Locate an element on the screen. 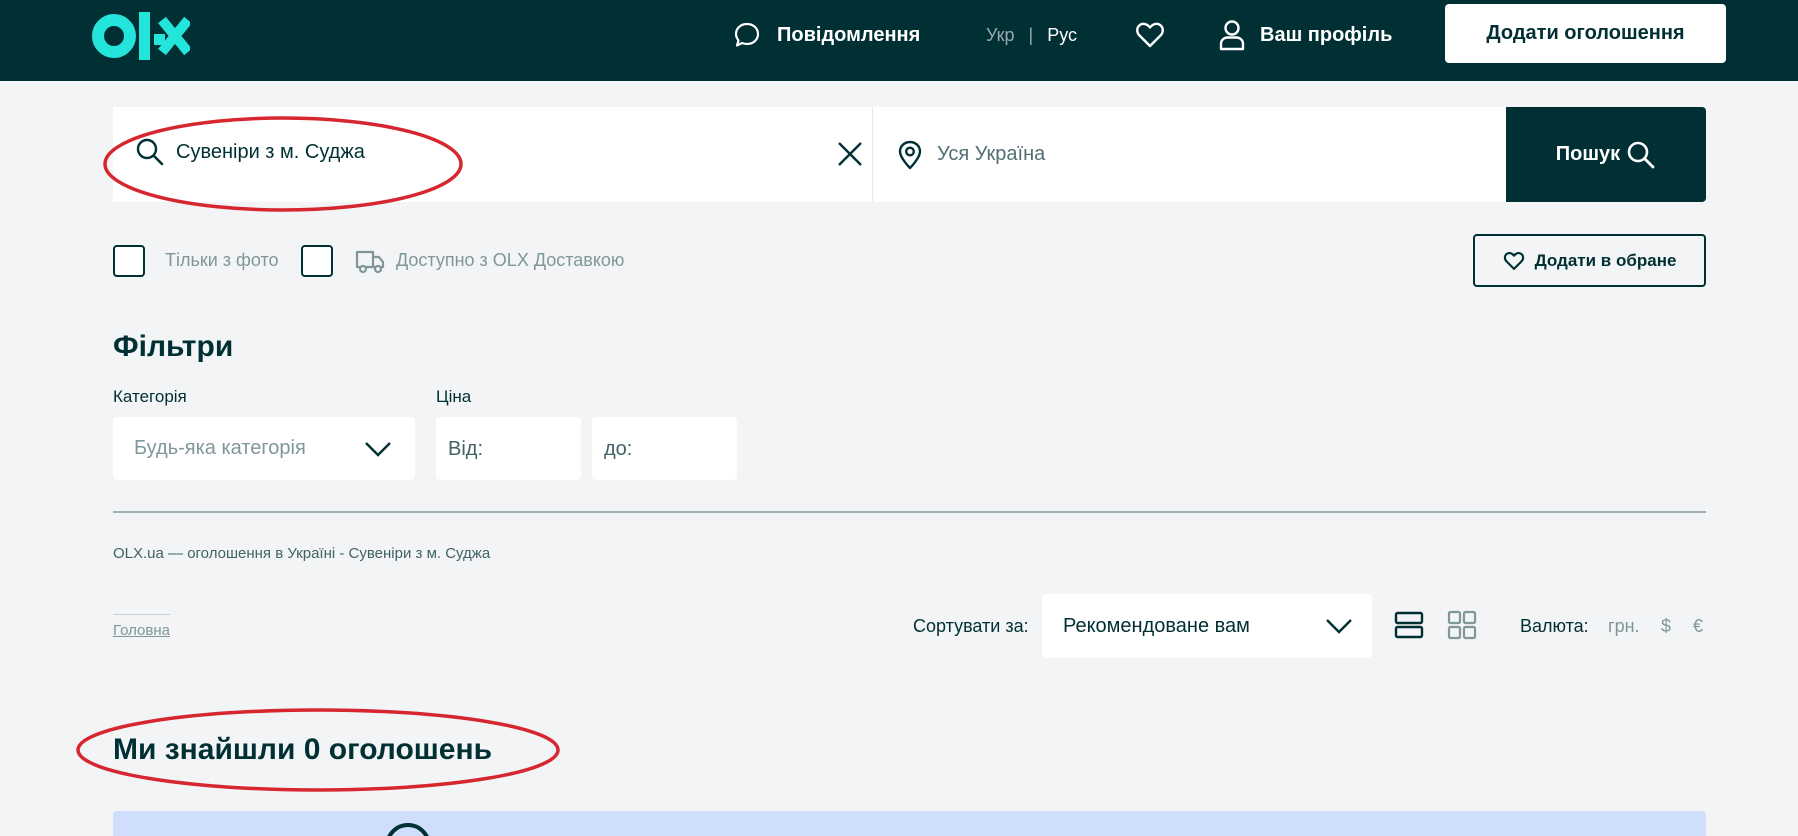 The height and width of the screenshot is (836, 1798). favorites-link is located at coordinates (1150, 35).